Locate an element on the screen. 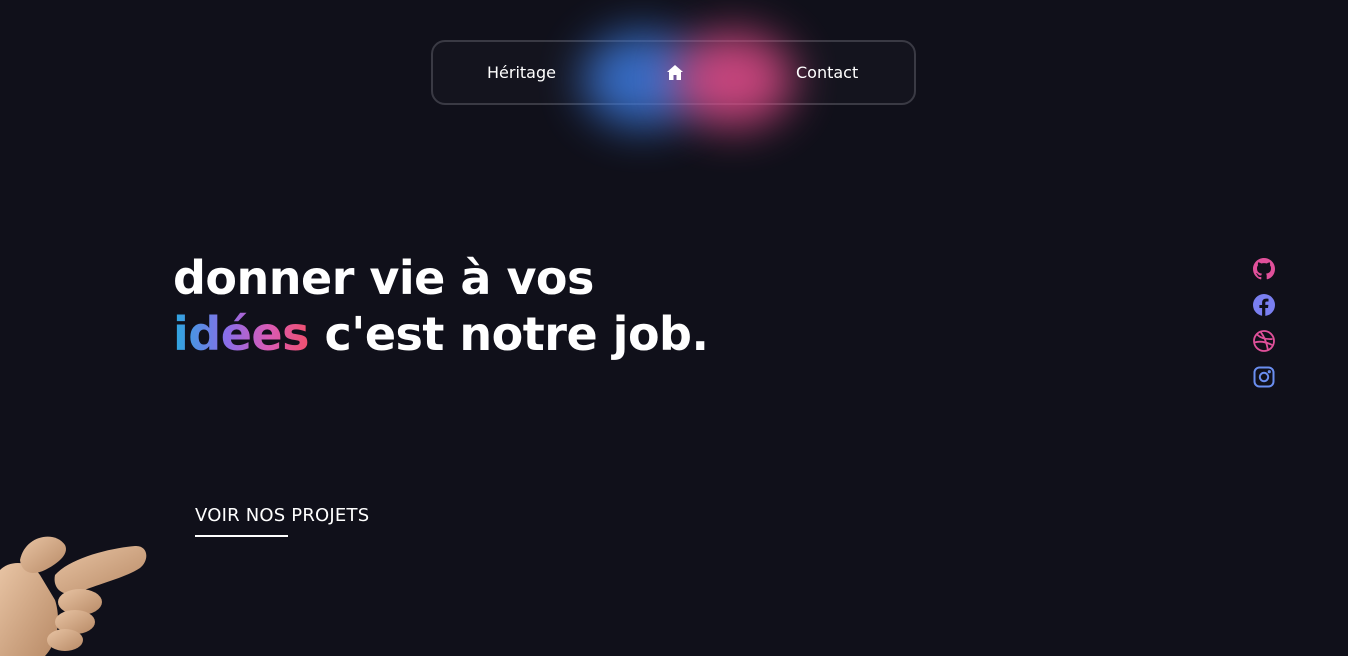  hero-line-2: c'est notre job. is located at coordinates (508, 334).